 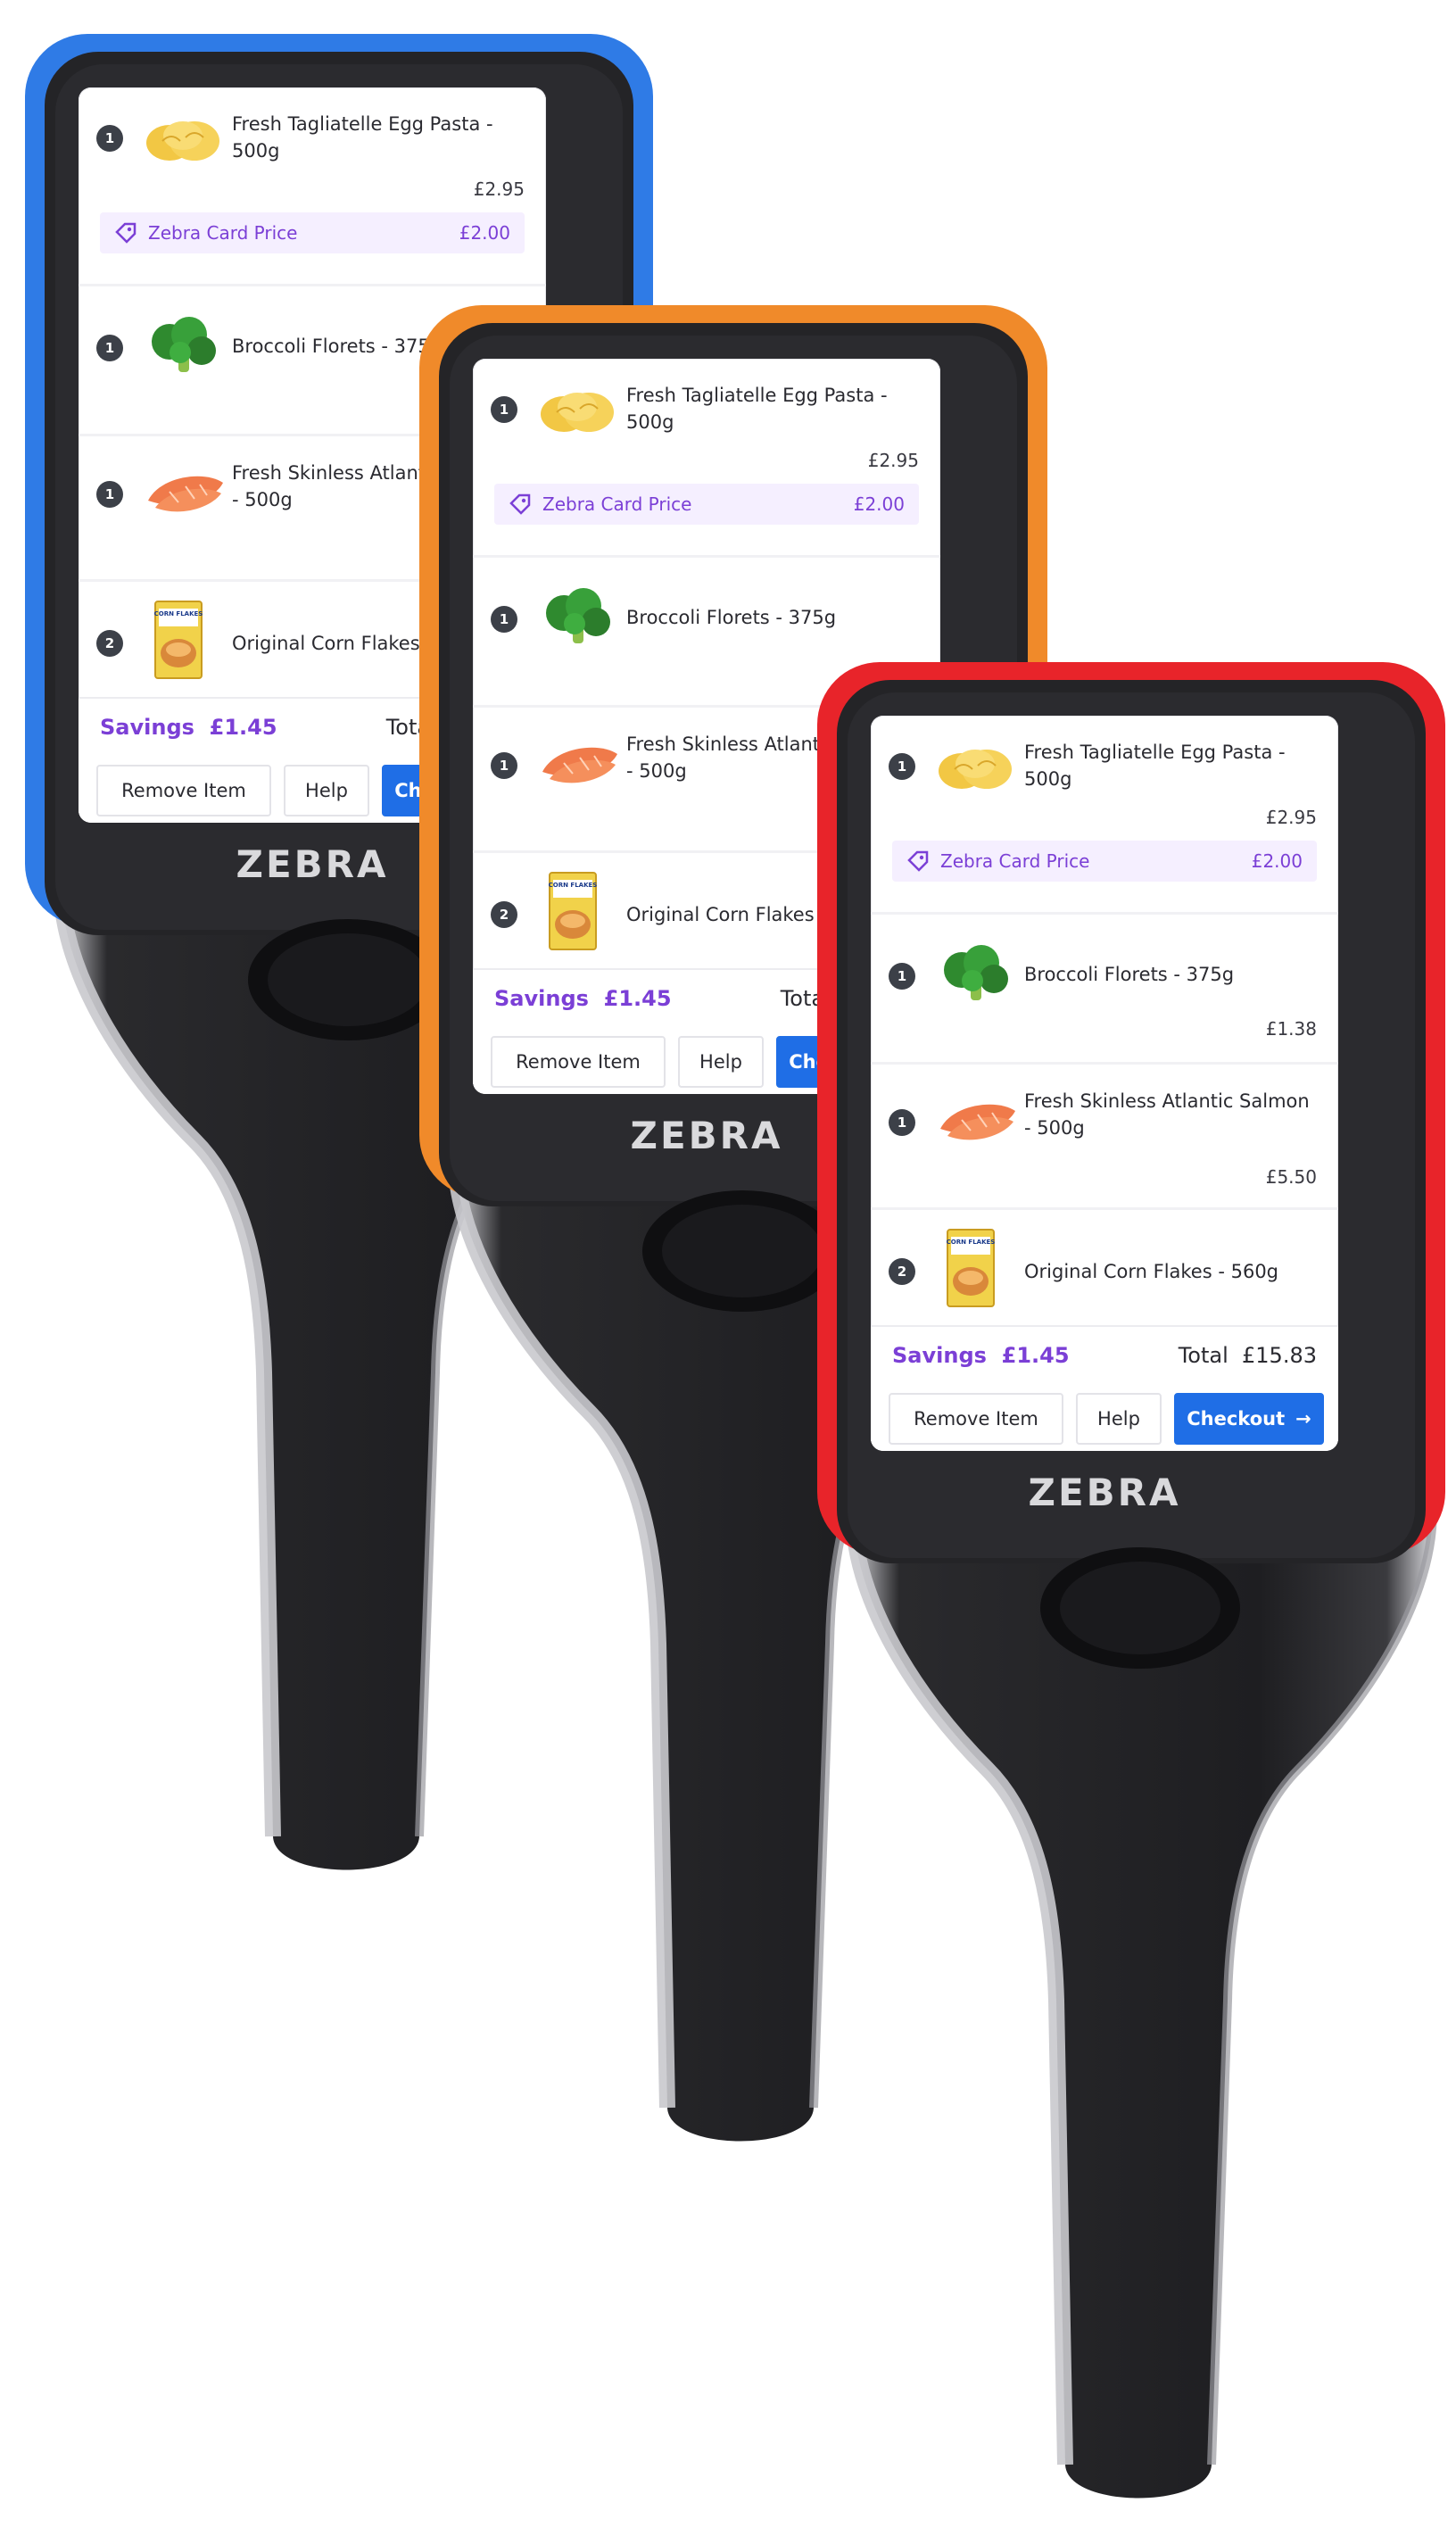 What do you see at coordinates (1105, 990) in the screenshot?
I see `list-item: 1 Broccoli Florets - 375g £1.38` at bounding box center [1105, 990].